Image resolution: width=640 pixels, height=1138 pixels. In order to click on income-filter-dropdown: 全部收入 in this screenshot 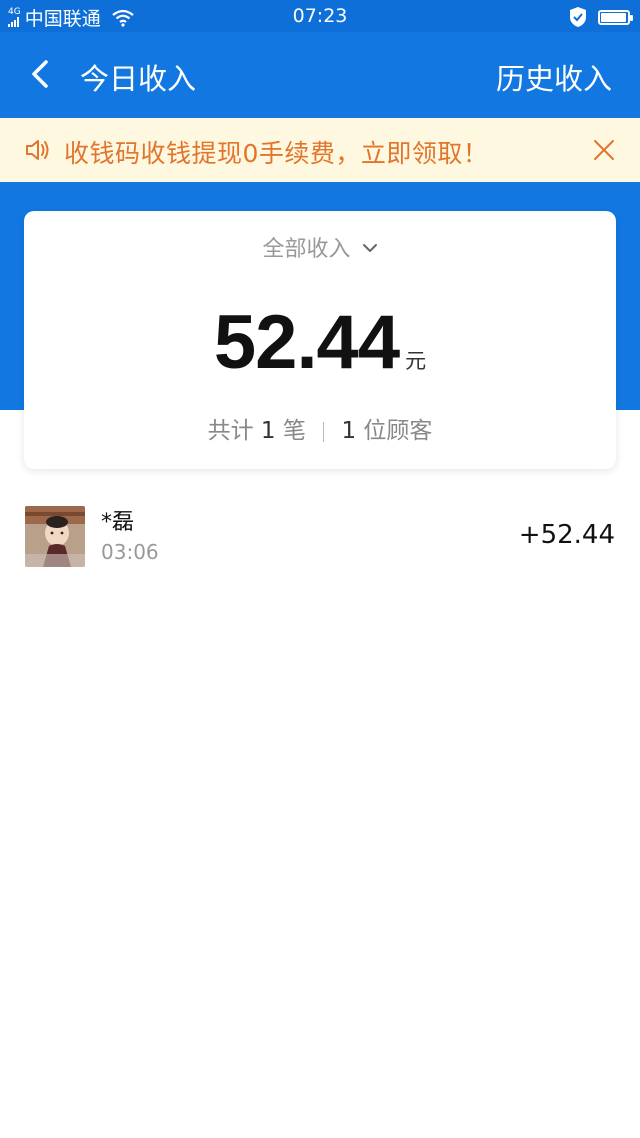, I will do `click(320, 247)`.